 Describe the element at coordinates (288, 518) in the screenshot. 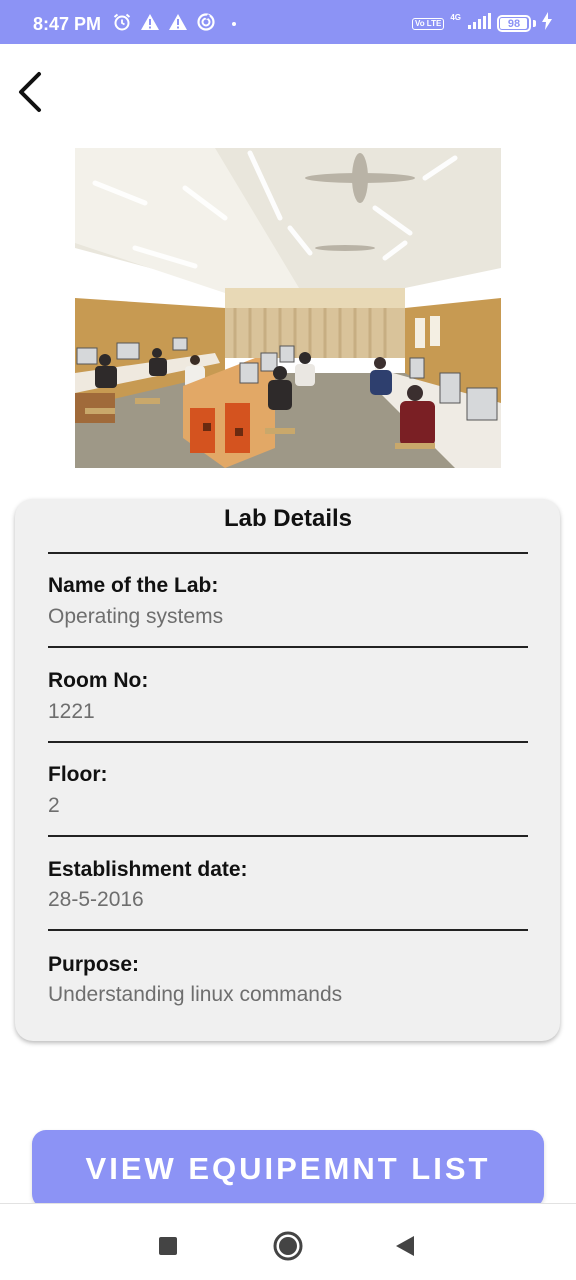

I see `card-title: Lab Details` at that location.